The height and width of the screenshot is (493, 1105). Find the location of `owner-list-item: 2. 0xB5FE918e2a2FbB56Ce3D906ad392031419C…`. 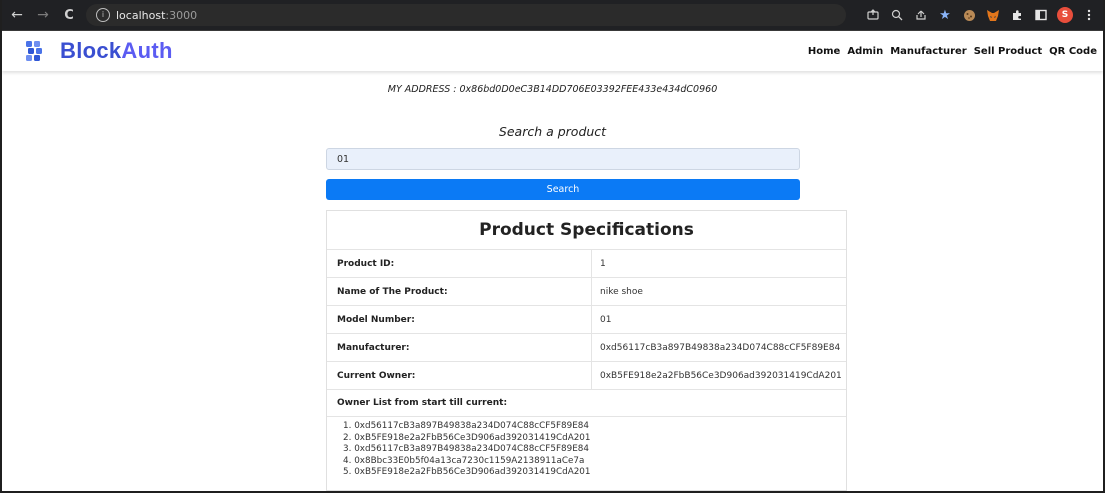

owner-list-item: 2. 0xB5FE918e2a2FbB56Ce3D906ad392031419C… is located at coordinates (467, 437).